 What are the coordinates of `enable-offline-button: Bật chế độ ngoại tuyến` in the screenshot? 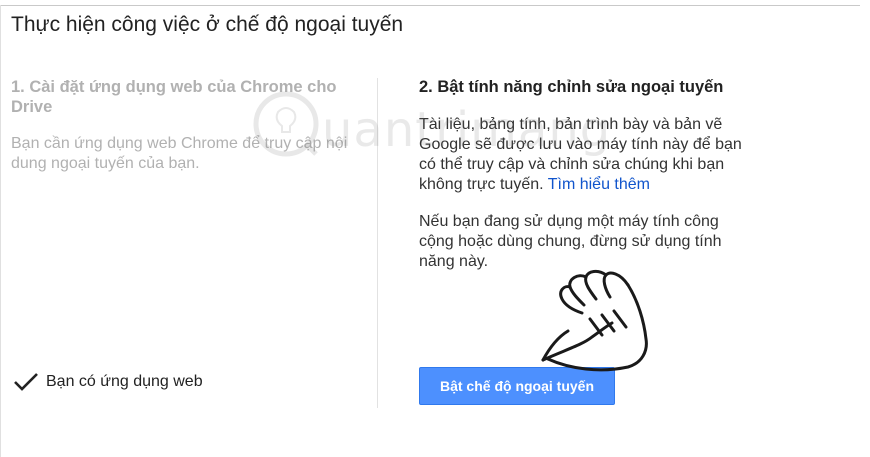 It's located at (517, 386).